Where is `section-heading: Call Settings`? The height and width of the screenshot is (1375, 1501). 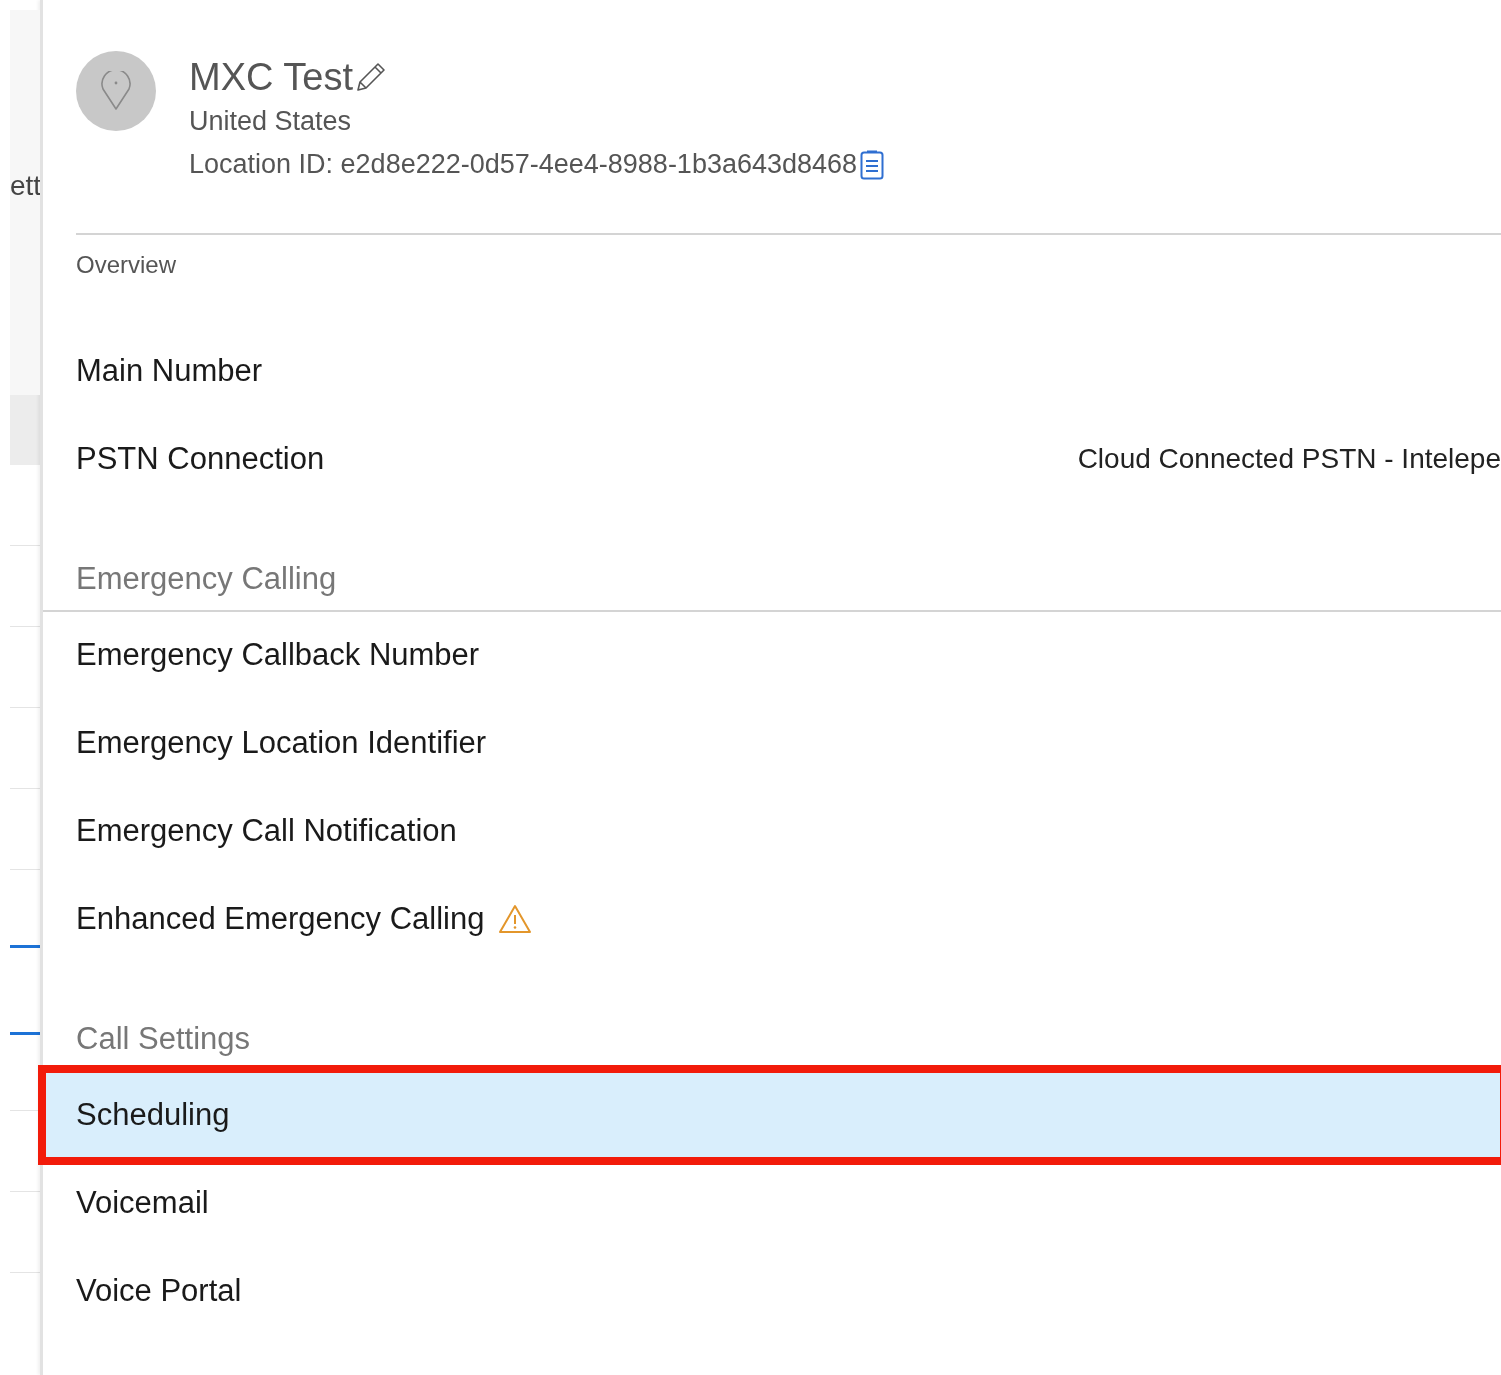
section-heading: Call Settings is located at coordinates (164, 1039).